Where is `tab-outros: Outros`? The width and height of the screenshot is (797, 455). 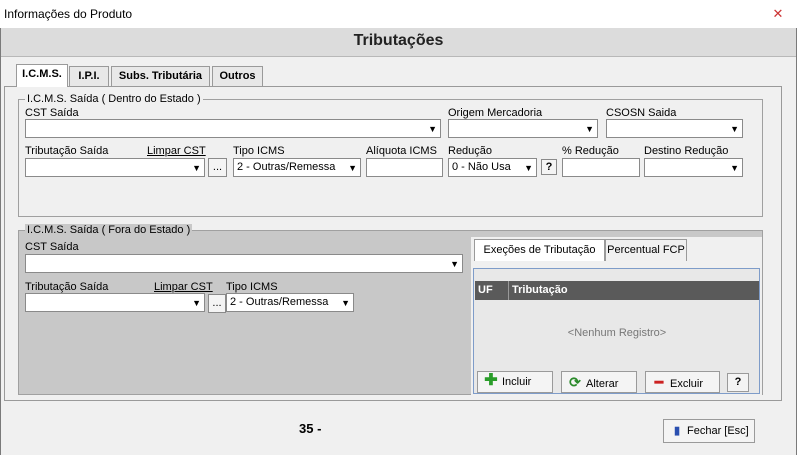
tab-outros: Outros is located at coordinates (237, 76).